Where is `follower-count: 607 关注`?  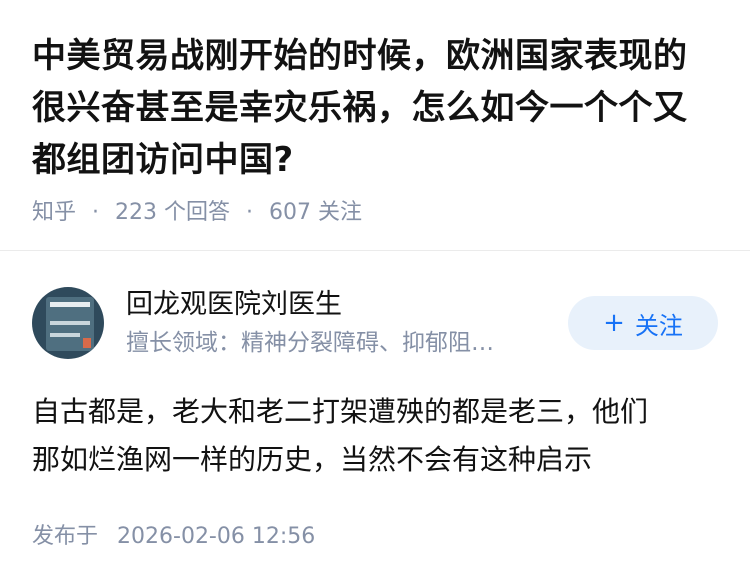 follower-count: 607 关注 is located at coordinates (315, 213).